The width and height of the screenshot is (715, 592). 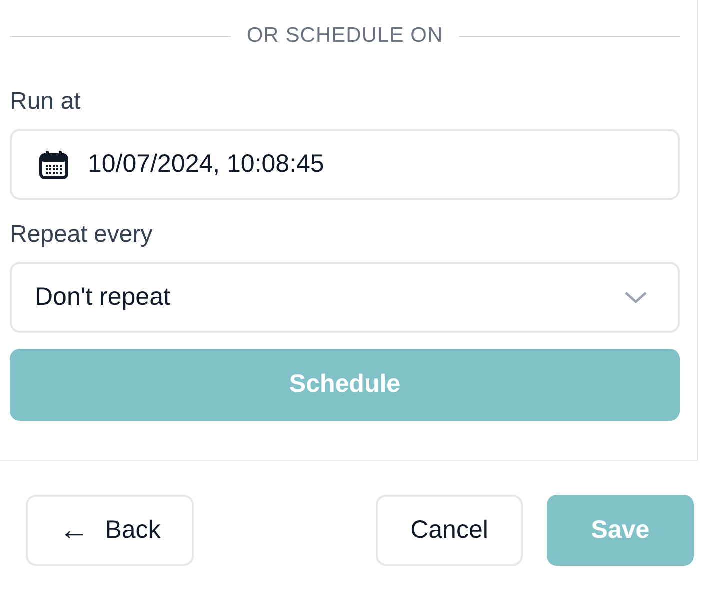 I want to click on cancel-button: Cancel, so click(x=449, y=530).